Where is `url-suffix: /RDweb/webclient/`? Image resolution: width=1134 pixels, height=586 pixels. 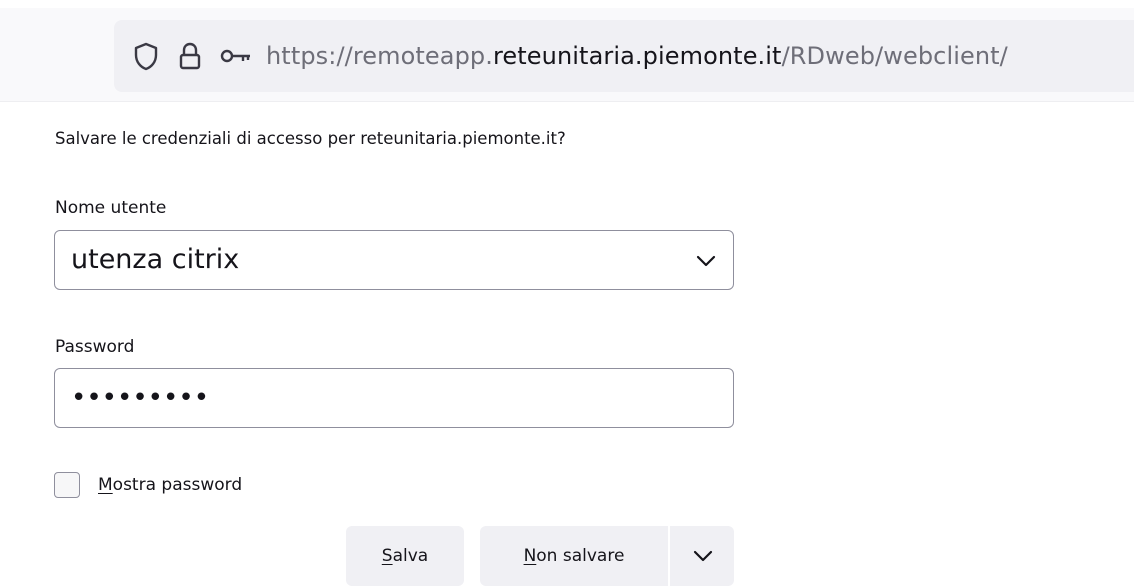
url-suffix: /RDweb/webclient/ is located at coordinates (894, 56).